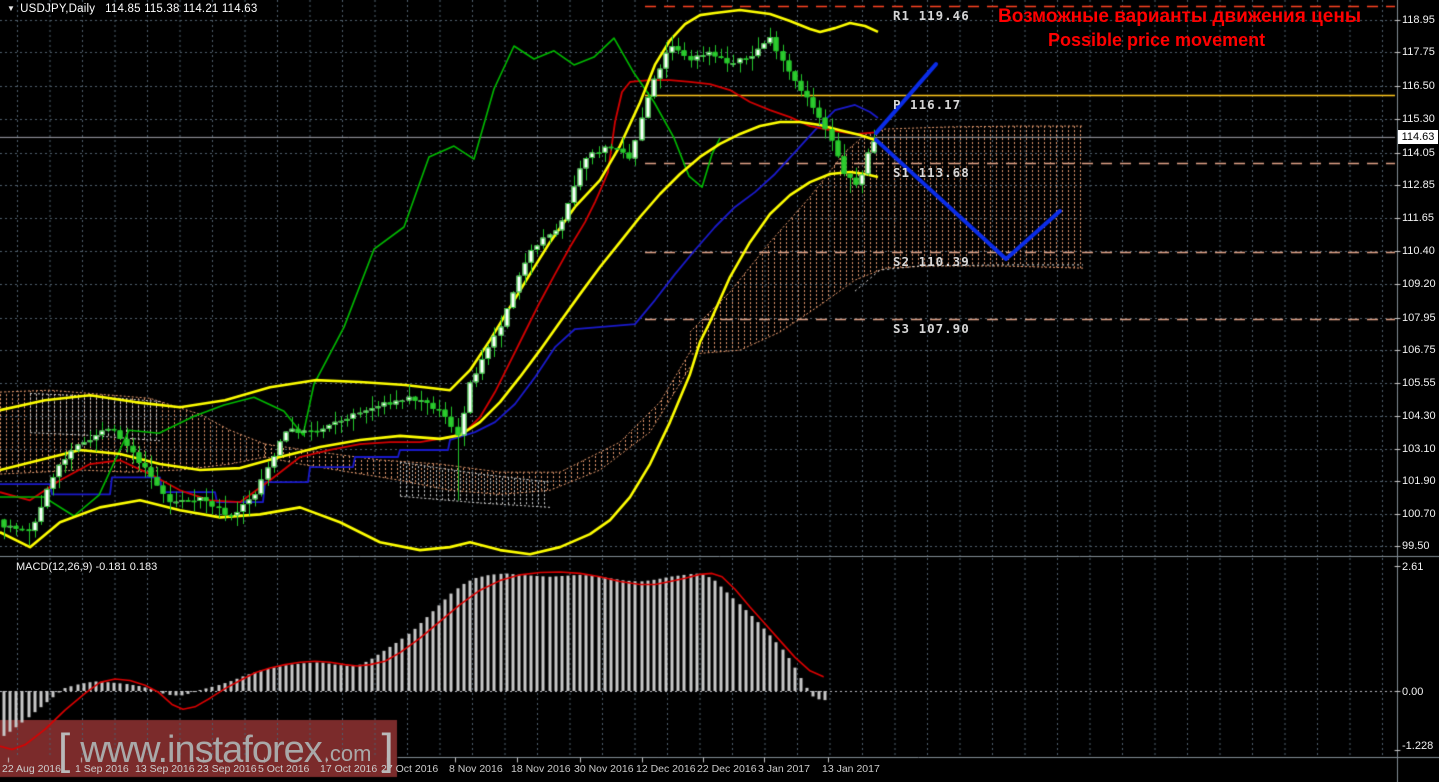  What do you see at coordinates (784, 769) in the screenshot?
I see `date-axis-label: 3 Jan 2017` at bounding box center [784, 769].